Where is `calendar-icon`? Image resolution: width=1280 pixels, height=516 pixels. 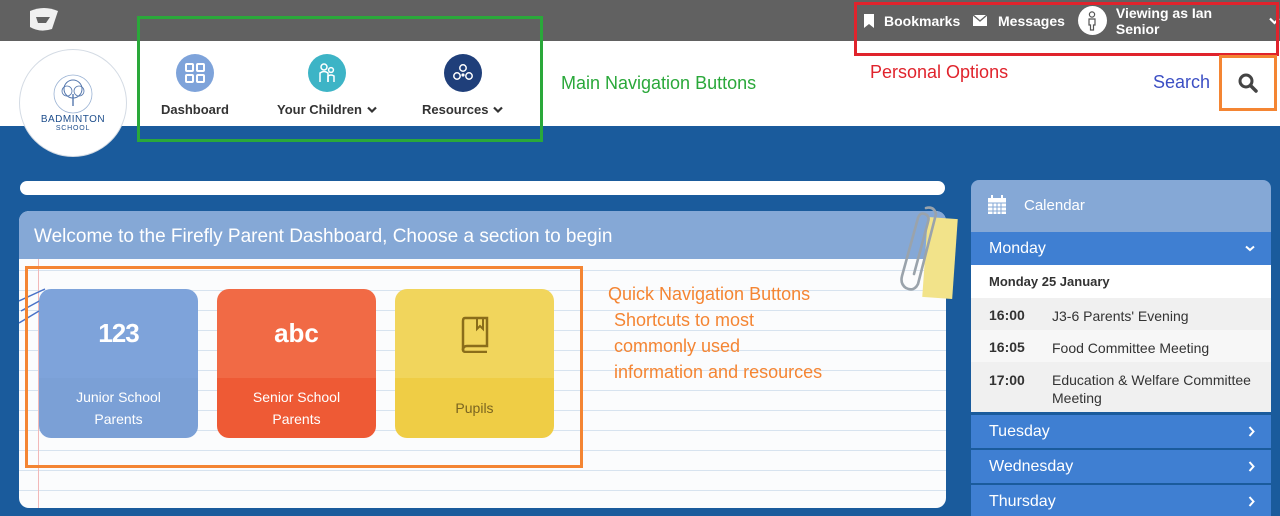 calendar-icon is located at coordinates (997, 204).